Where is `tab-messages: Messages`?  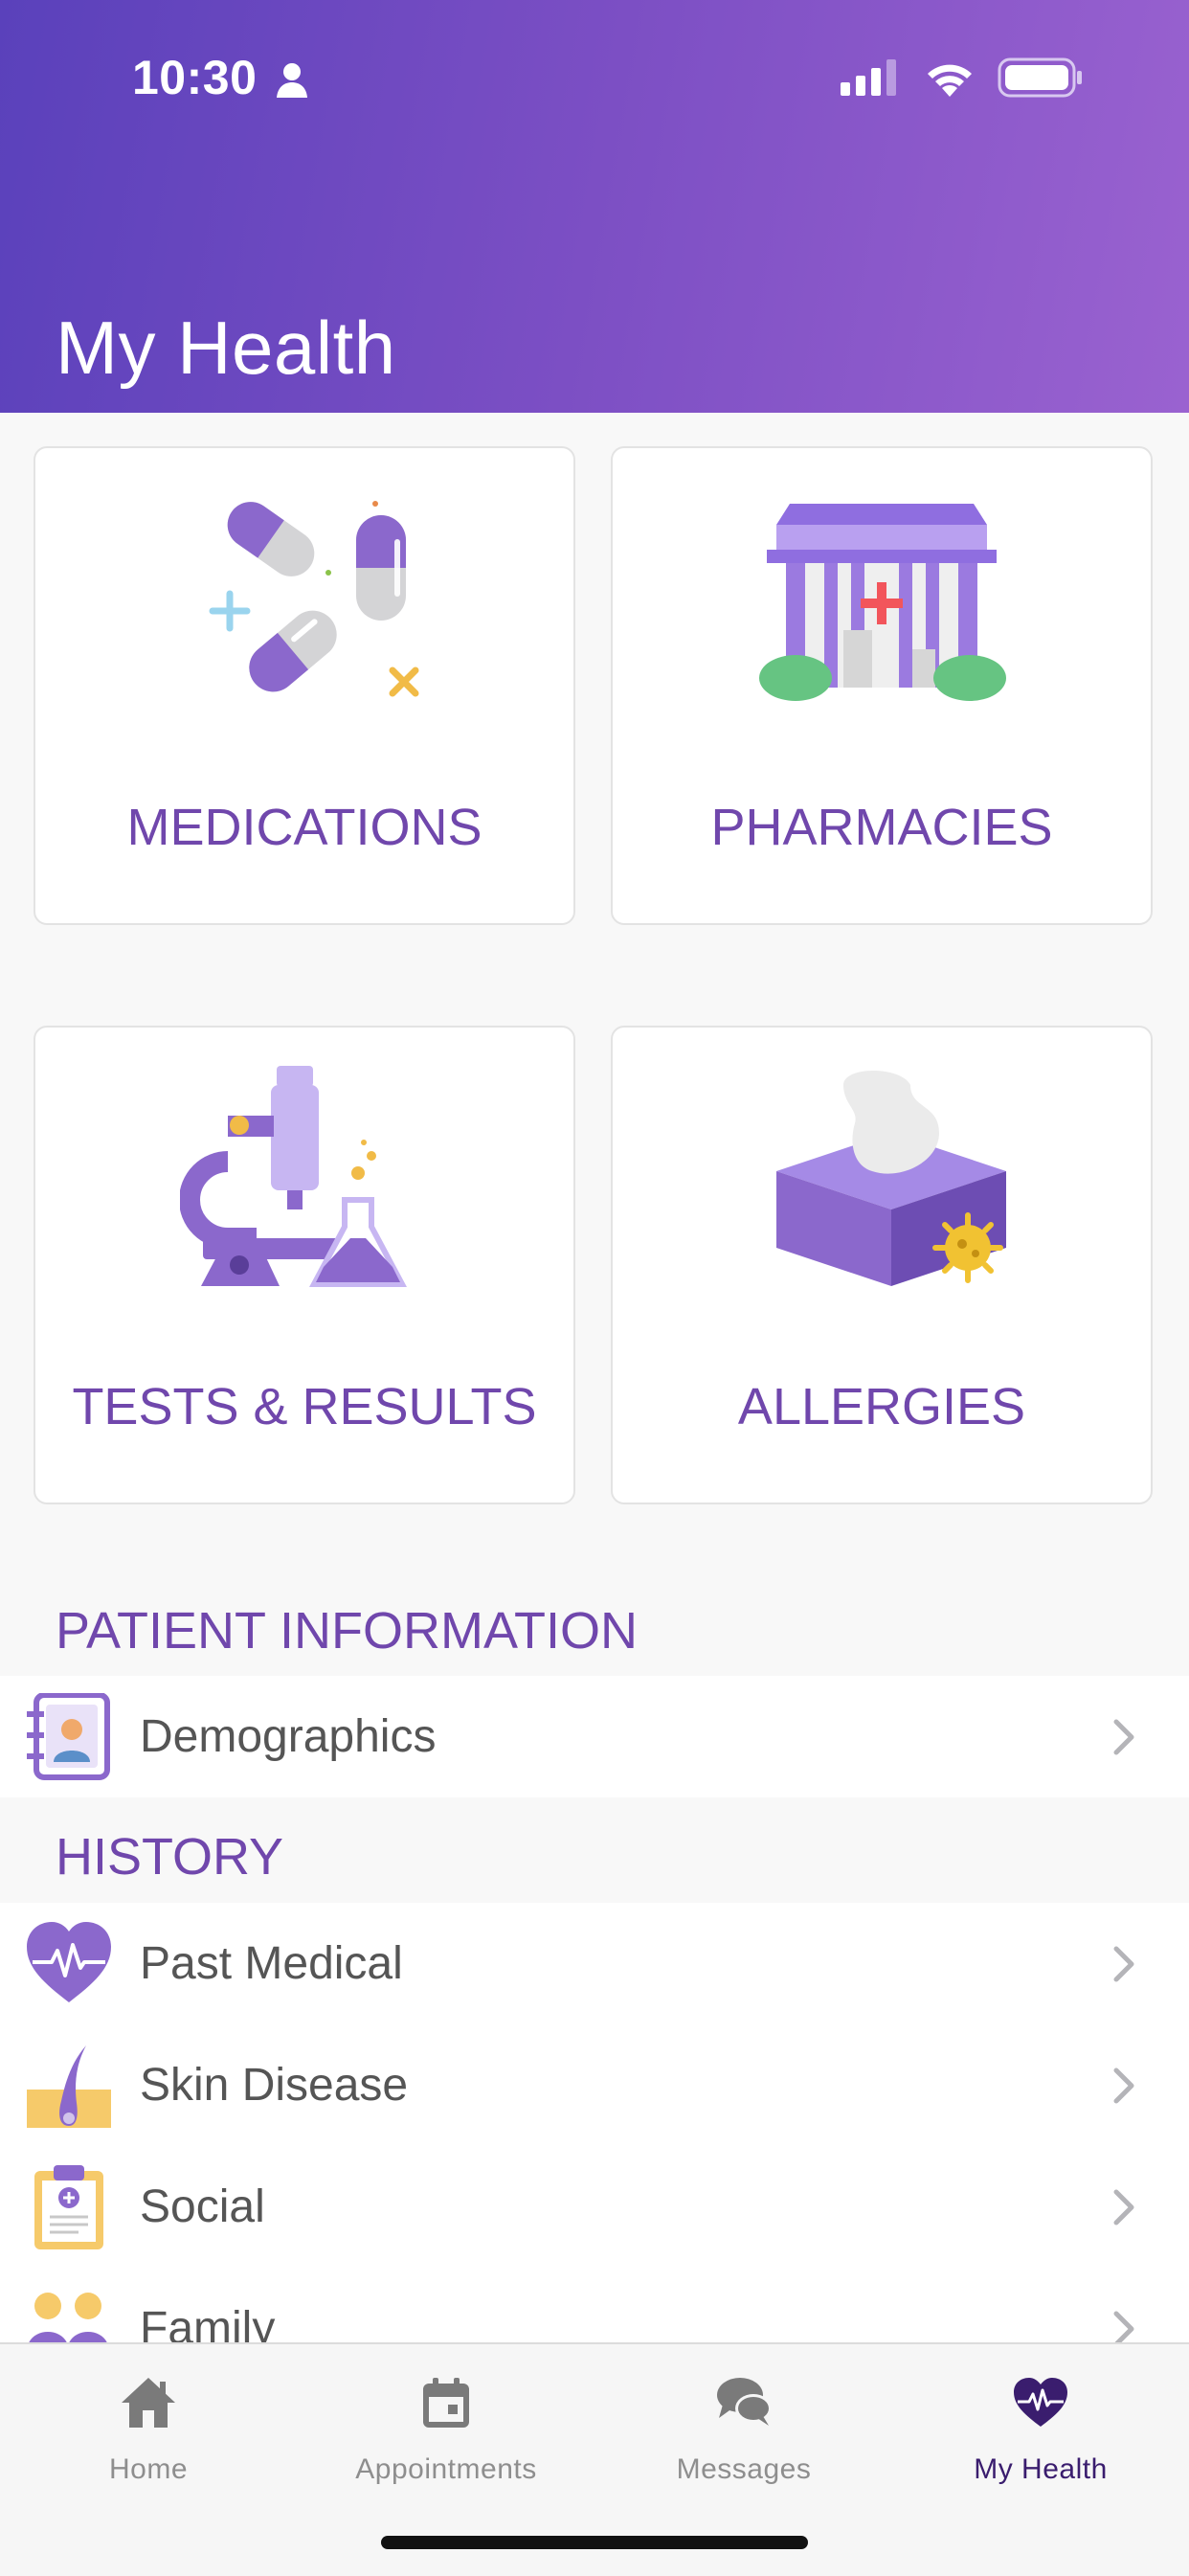
tab-messages: Messages is located at coordinates (743, 2427).